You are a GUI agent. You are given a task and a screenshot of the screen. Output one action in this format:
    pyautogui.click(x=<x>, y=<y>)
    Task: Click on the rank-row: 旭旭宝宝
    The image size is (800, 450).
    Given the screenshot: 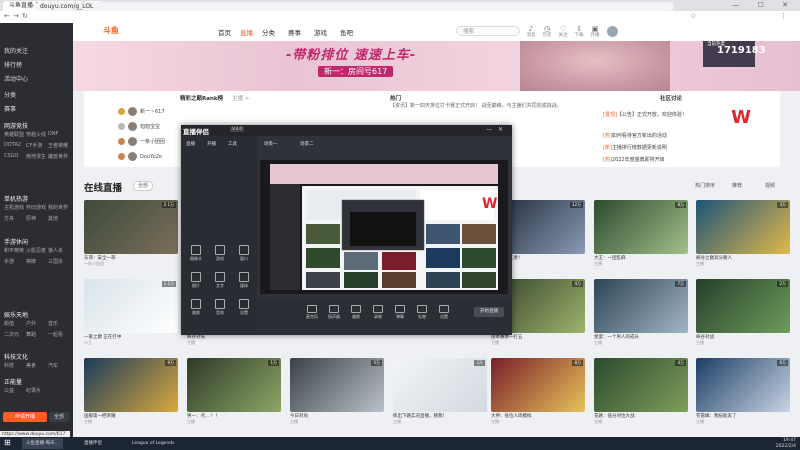 What is the action you would take?
    pyautogui.click(x=139, y=126)
    